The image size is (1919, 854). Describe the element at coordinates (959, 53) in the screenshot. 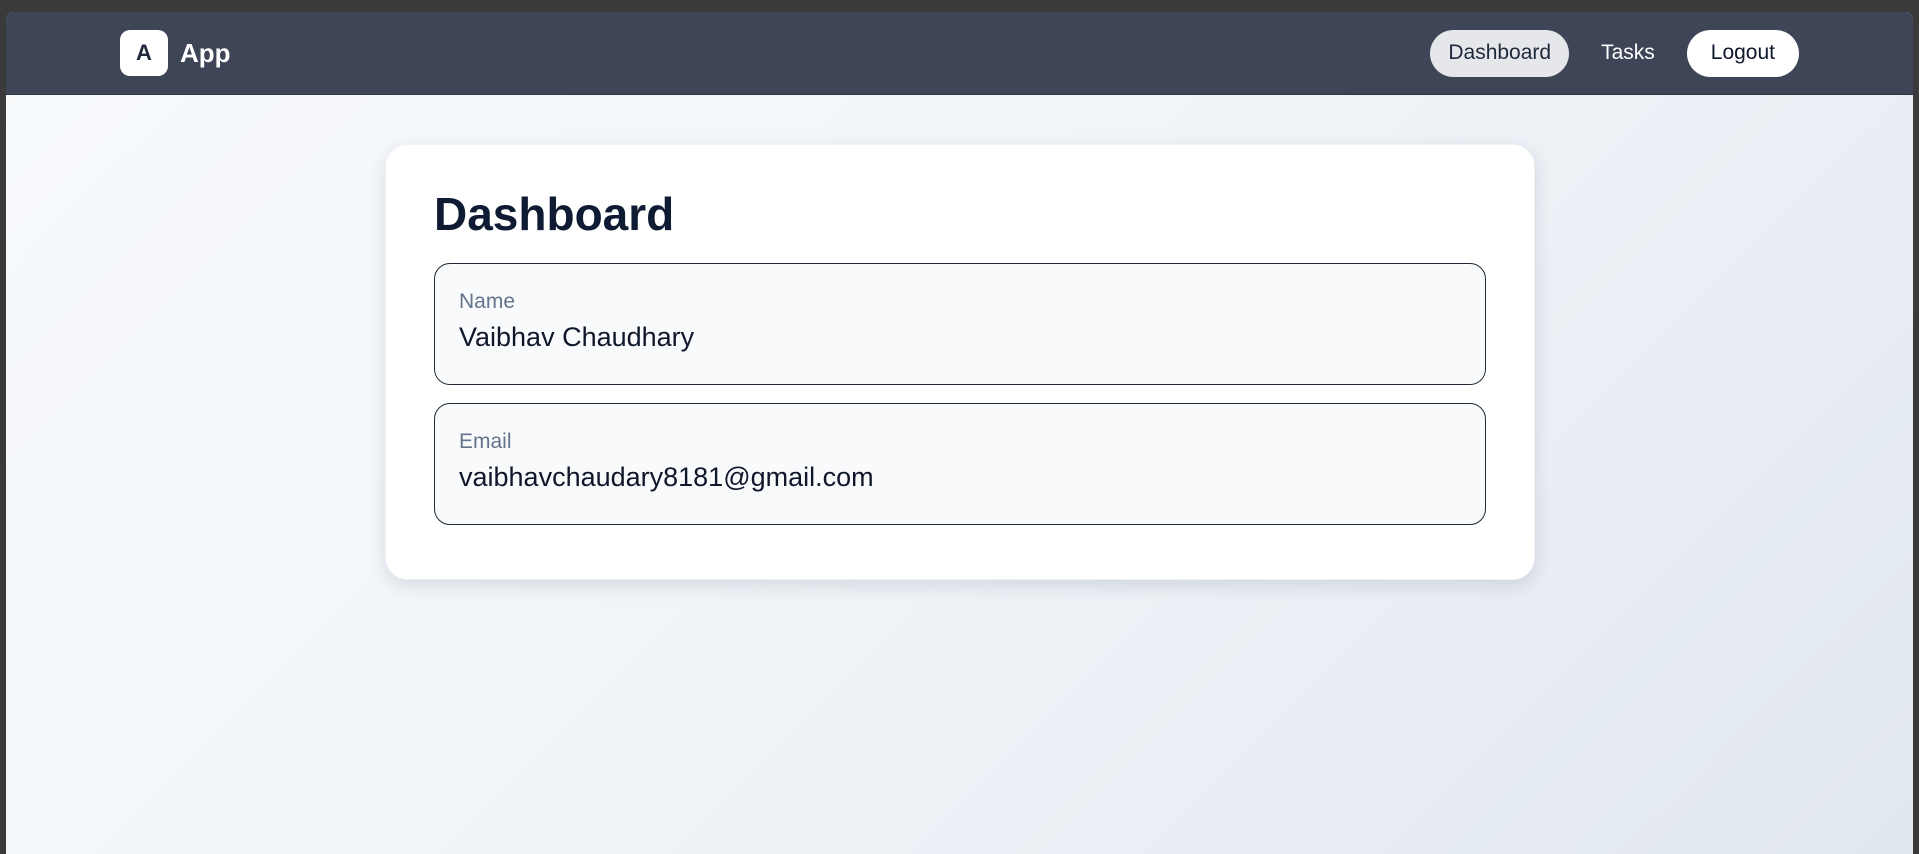

I see `top-navbar: A App Dashboard Tasks Logout` at that location.